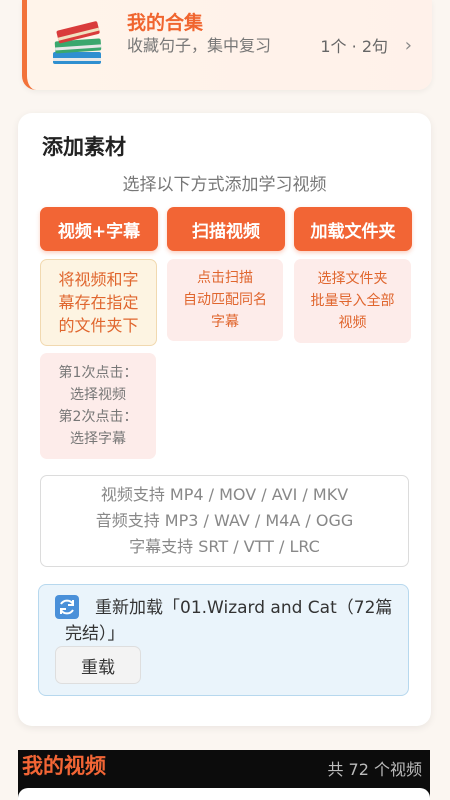 The width and height of the screenshot is (450, 800). I want to click on load-folder-button: 加载文件夹, so click(353, 229).